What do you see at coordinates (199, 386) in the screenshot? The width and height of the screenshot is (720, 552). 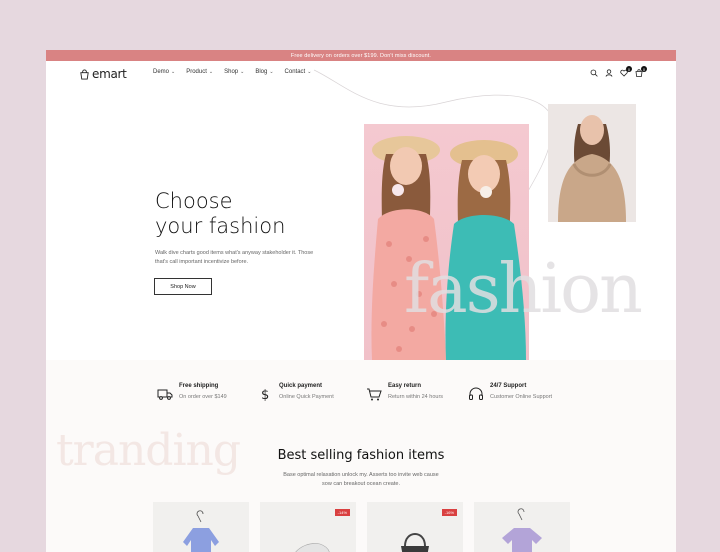 I see `feature-title: Free shipping` at bounding box center [199, 386].